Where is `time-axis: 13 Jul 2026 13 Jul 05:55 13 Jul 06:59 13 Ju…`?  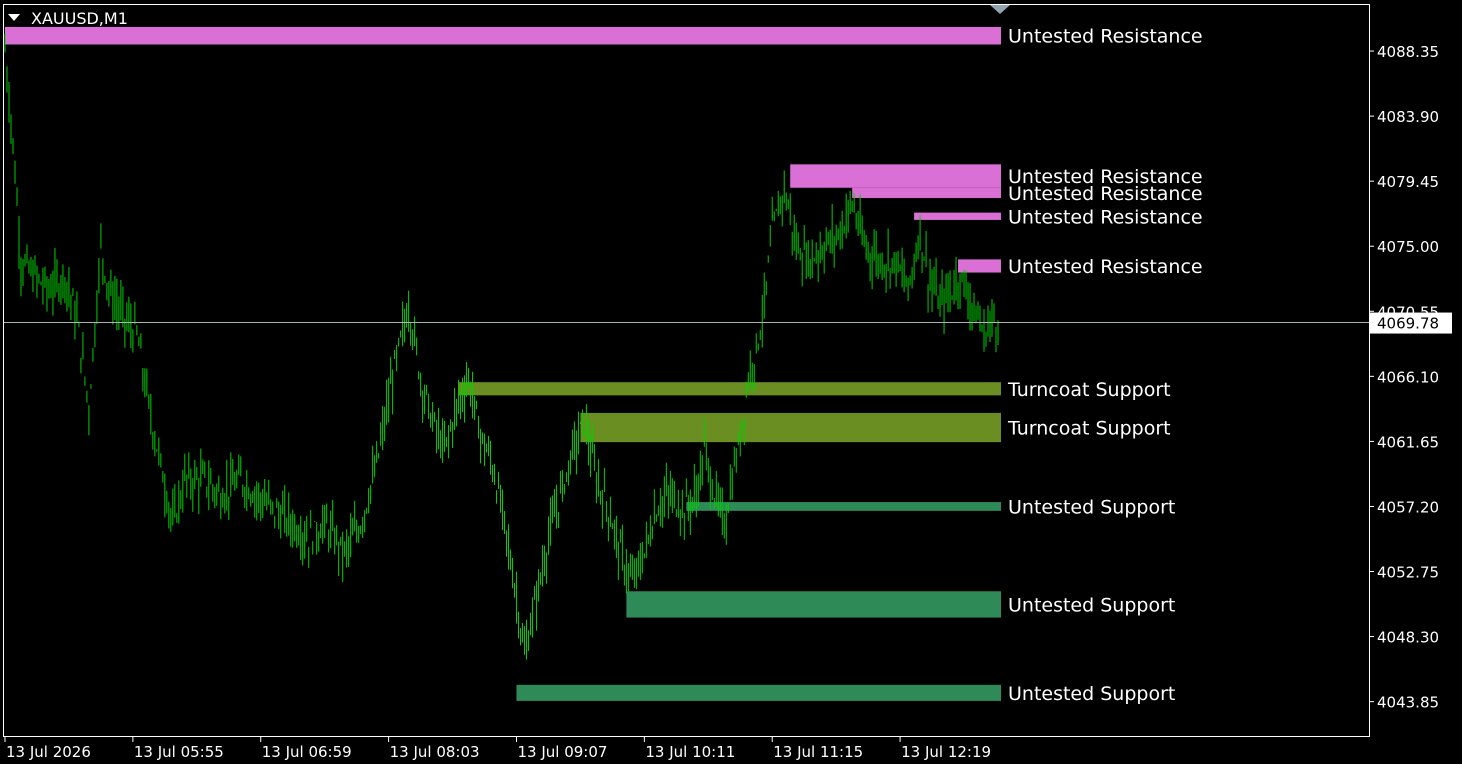 time-axis: 13 Jul 2026 13 Jul 05:55 13 Jul 06:59 13 Ju… is located at coordinates (497, 748).